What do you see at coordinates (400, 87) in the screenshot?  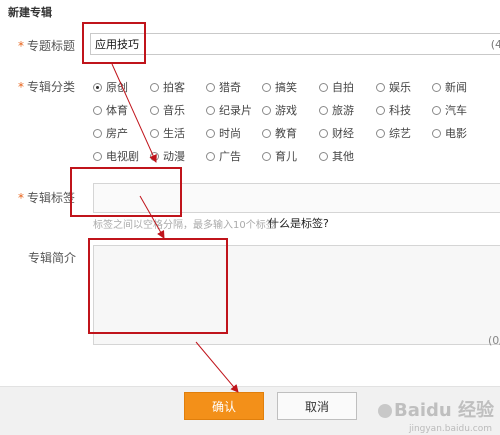 I see `category-option-label: 娱乐` at bounding box center [400, 87].